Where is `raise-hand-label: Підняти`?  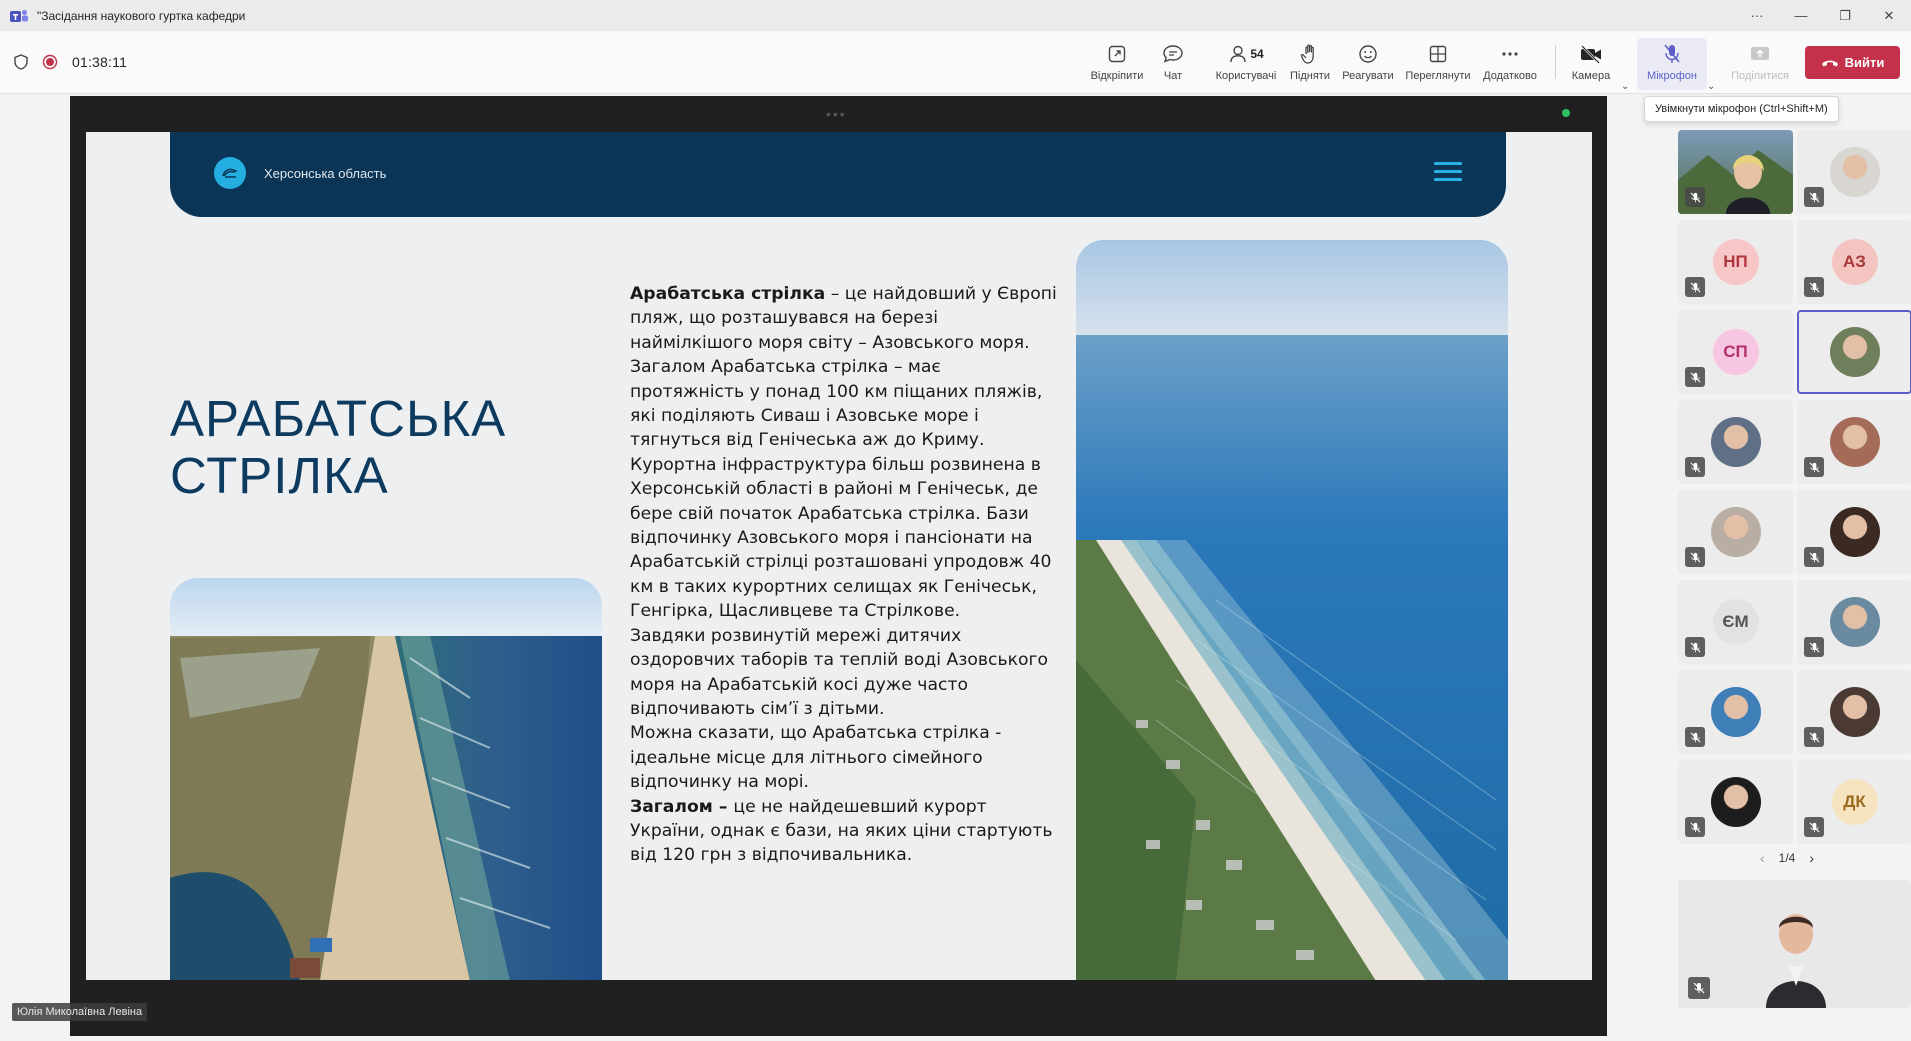
raise-hand-label: Підняти is located at coordinates (1310, 76).